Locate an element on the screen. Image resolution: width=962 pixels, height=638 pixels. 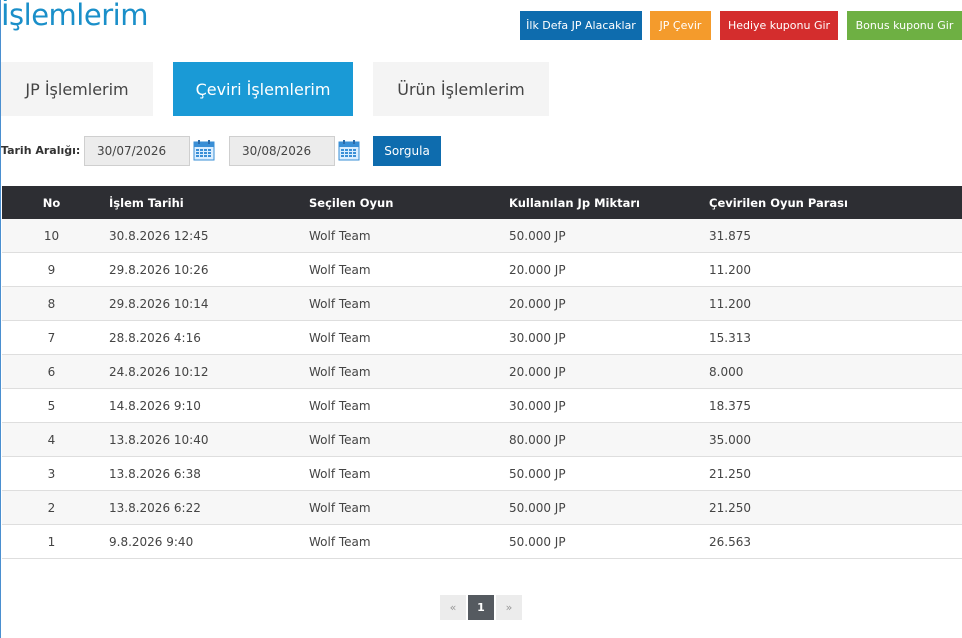
header-jp-amount: Kullanılan Jp Miktarı is located at coordinates (574, 202).